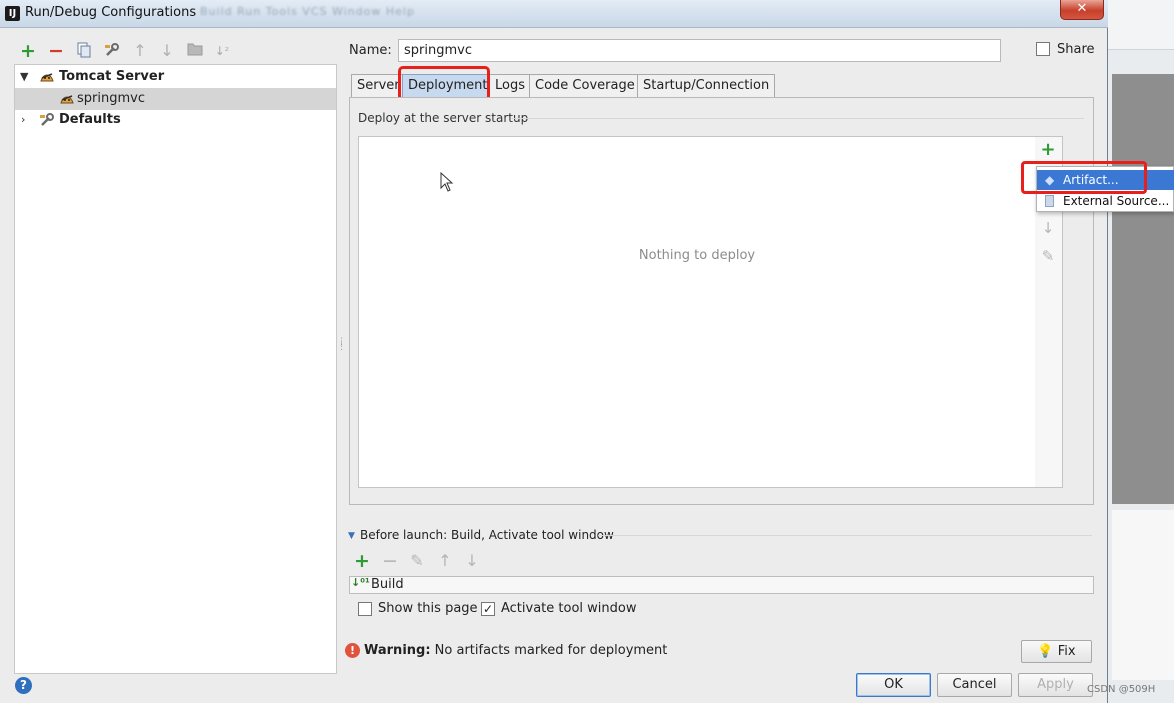 The width and height of the screenshot is (1174, 703). I want to click on background-editor, so click(1143, 289).